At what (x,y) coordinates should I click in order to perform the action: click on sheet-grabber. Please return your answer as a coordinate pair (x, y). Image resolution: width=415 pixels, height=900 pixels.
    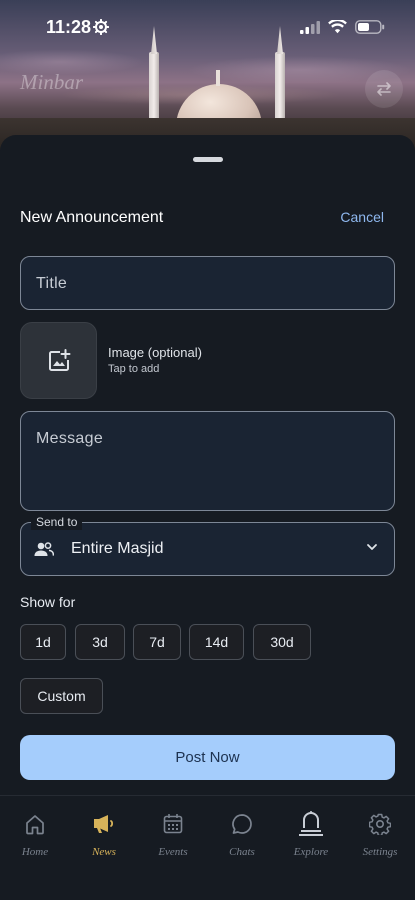
    Looking at the image, I should click on (208, 159).